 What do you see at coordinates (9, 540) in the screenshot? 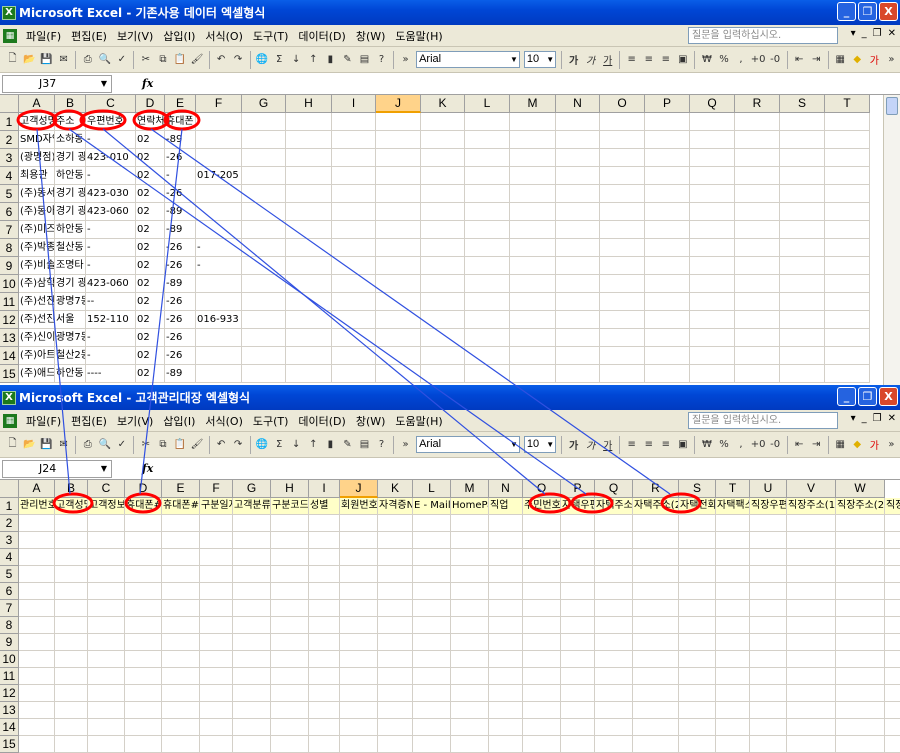
I see `row-header: 3` at bounding box center [9, 540].